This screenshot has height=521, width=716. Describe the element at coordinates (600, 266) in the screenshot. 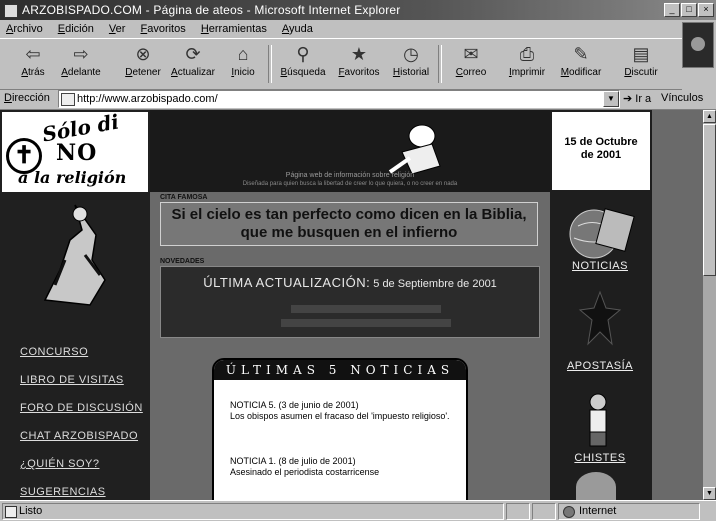

I see `nav-noticias: NOTICIAS` at that location.